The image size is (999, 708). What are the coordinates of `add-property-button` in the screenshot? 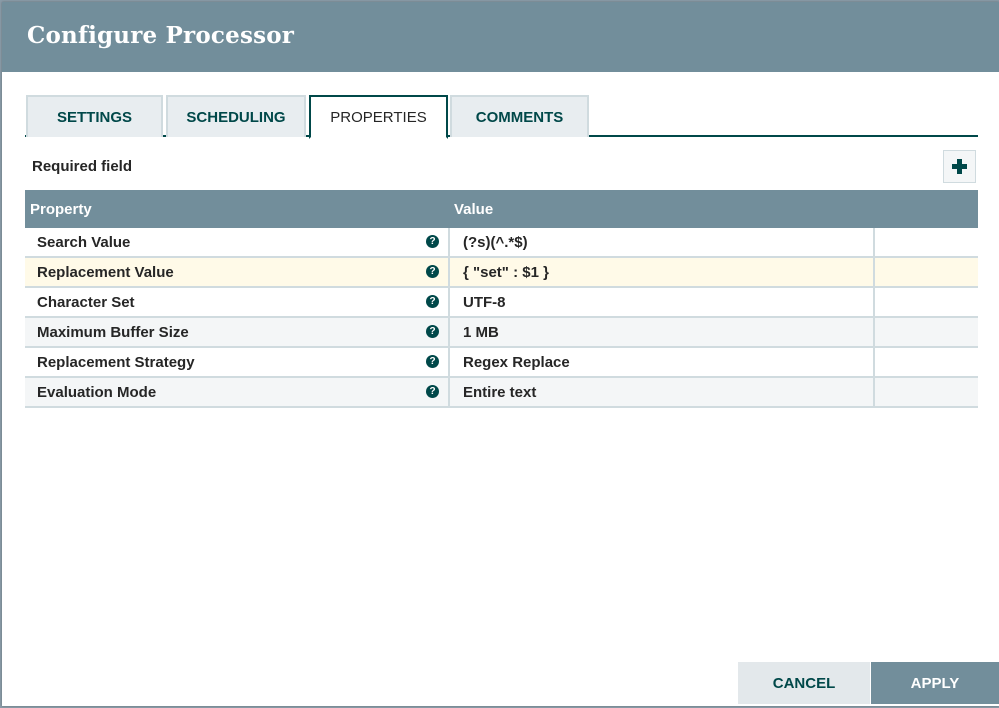 It's located at (959, 166).